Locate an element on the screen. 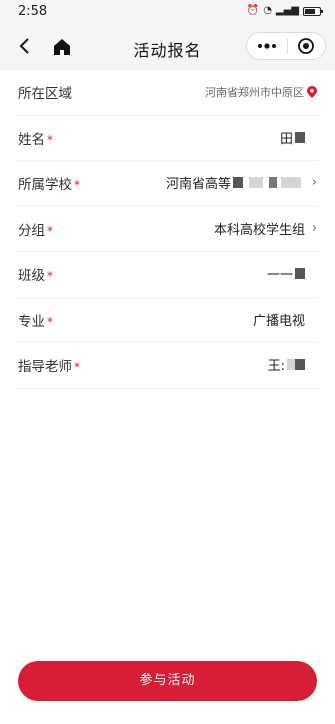  battery-icon is located at coordinates (313, 11).